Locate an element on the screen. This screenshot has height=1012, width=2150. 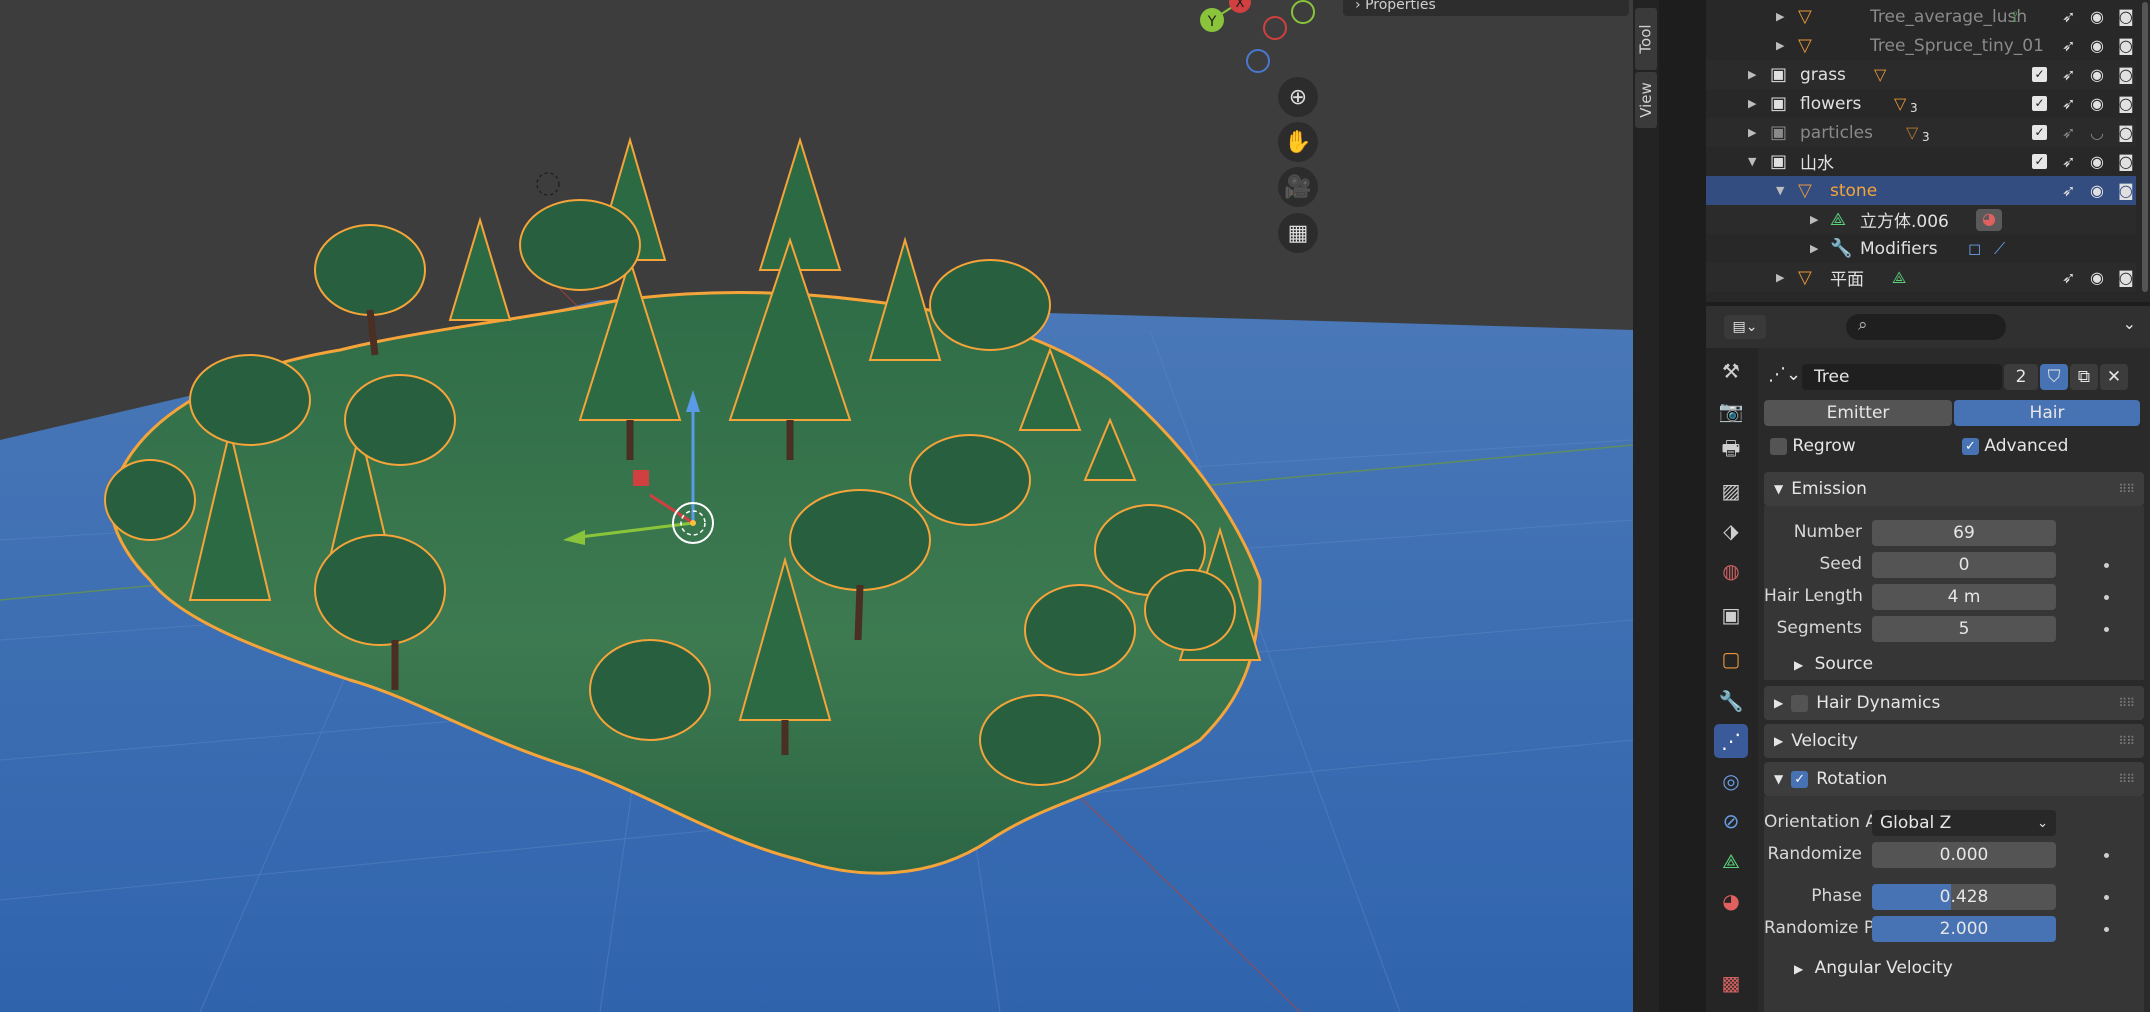
grid-perspective-icon: ▦ is located at coordinates (1298, 233).